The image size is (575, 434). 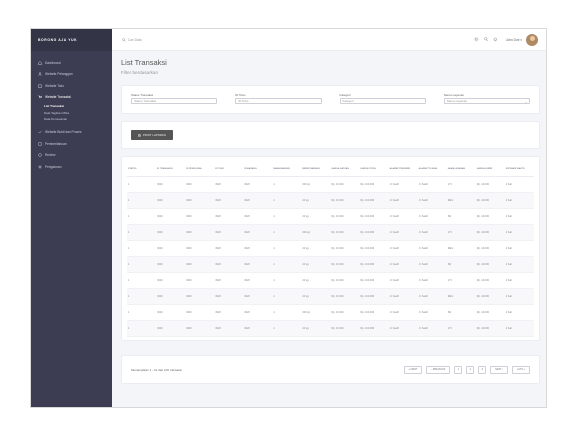 I want to click on sidebar-item-pelanggan: Website Pelanggan, so click(x=71, y=75).